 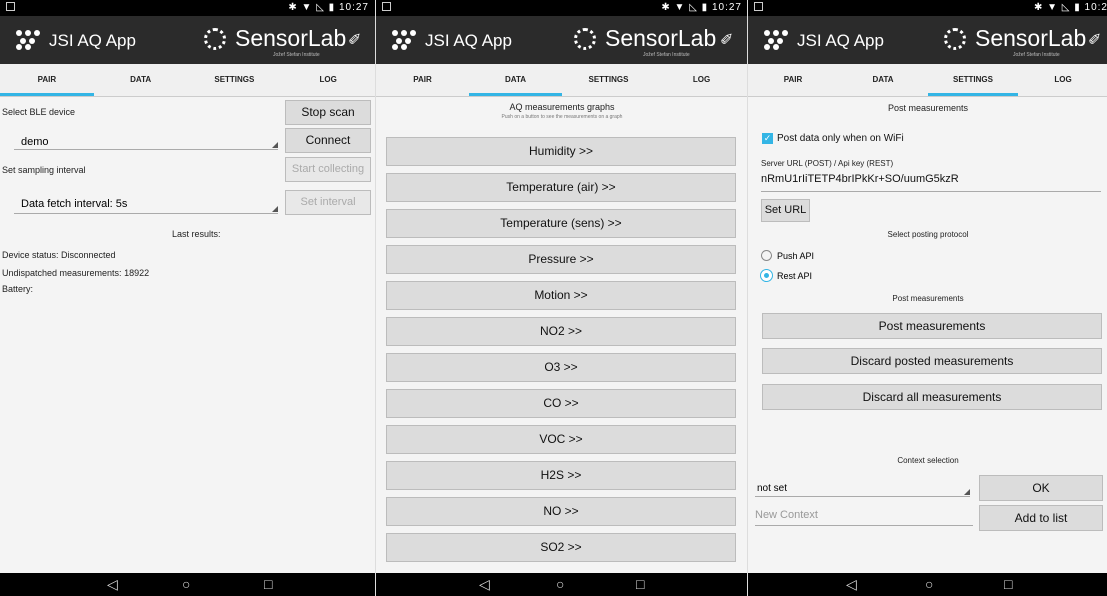 What do you see at coordinates (76, 273) in the screenshot?
I see `undispatched-text: Undispatched measurements: 18922` at bounding box center [76, 273].